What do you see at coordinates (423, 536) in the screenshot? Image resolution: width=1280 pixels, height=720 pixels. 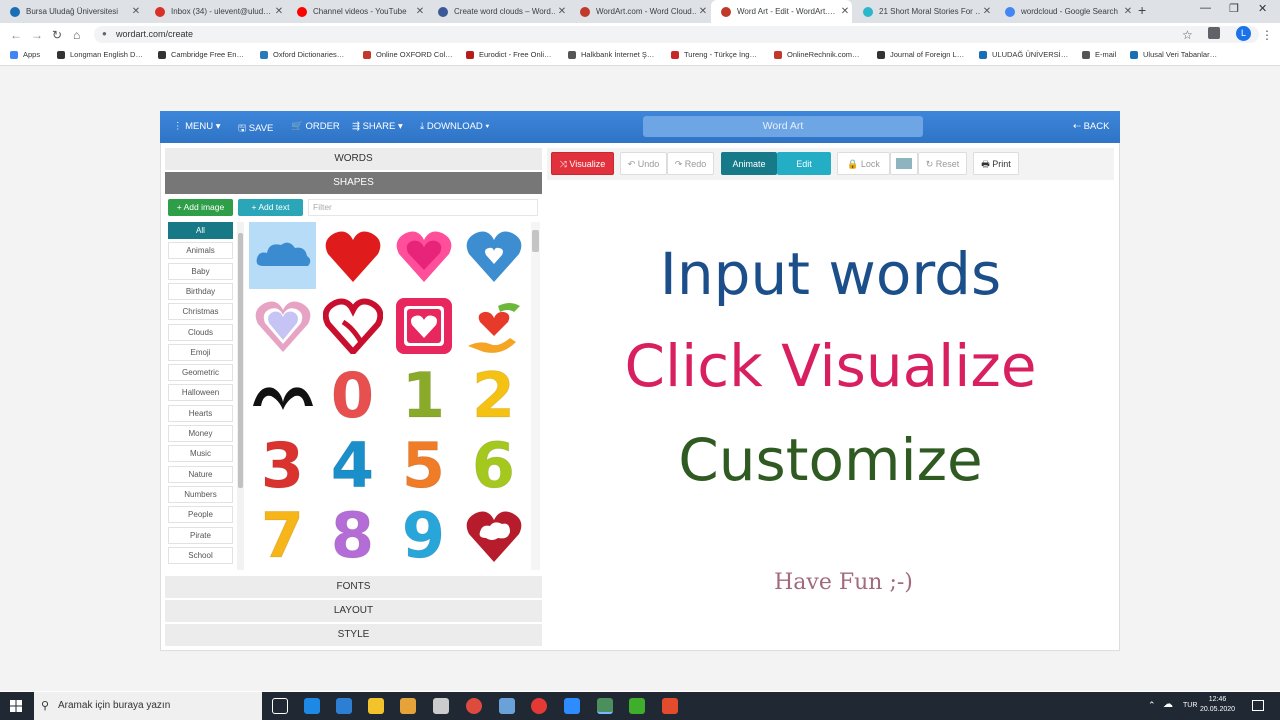 I see `number-9-shape: 9` at bounding box center [423, 536].